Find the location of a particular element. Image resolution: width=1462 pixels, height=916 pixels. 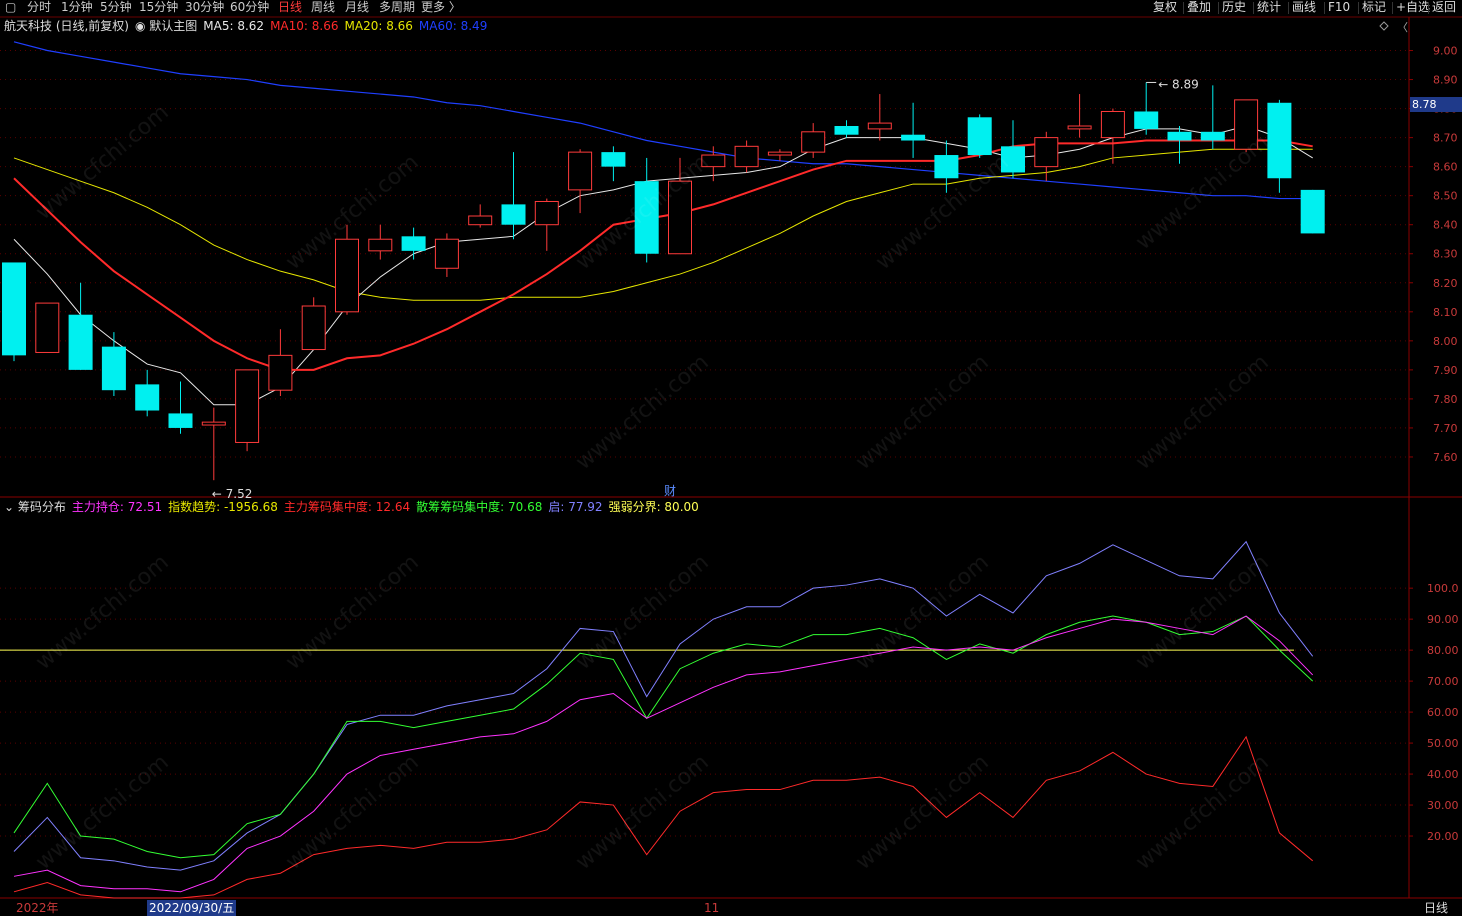

price-axis-label: 8.40 is located at coordinates (1445, 225).